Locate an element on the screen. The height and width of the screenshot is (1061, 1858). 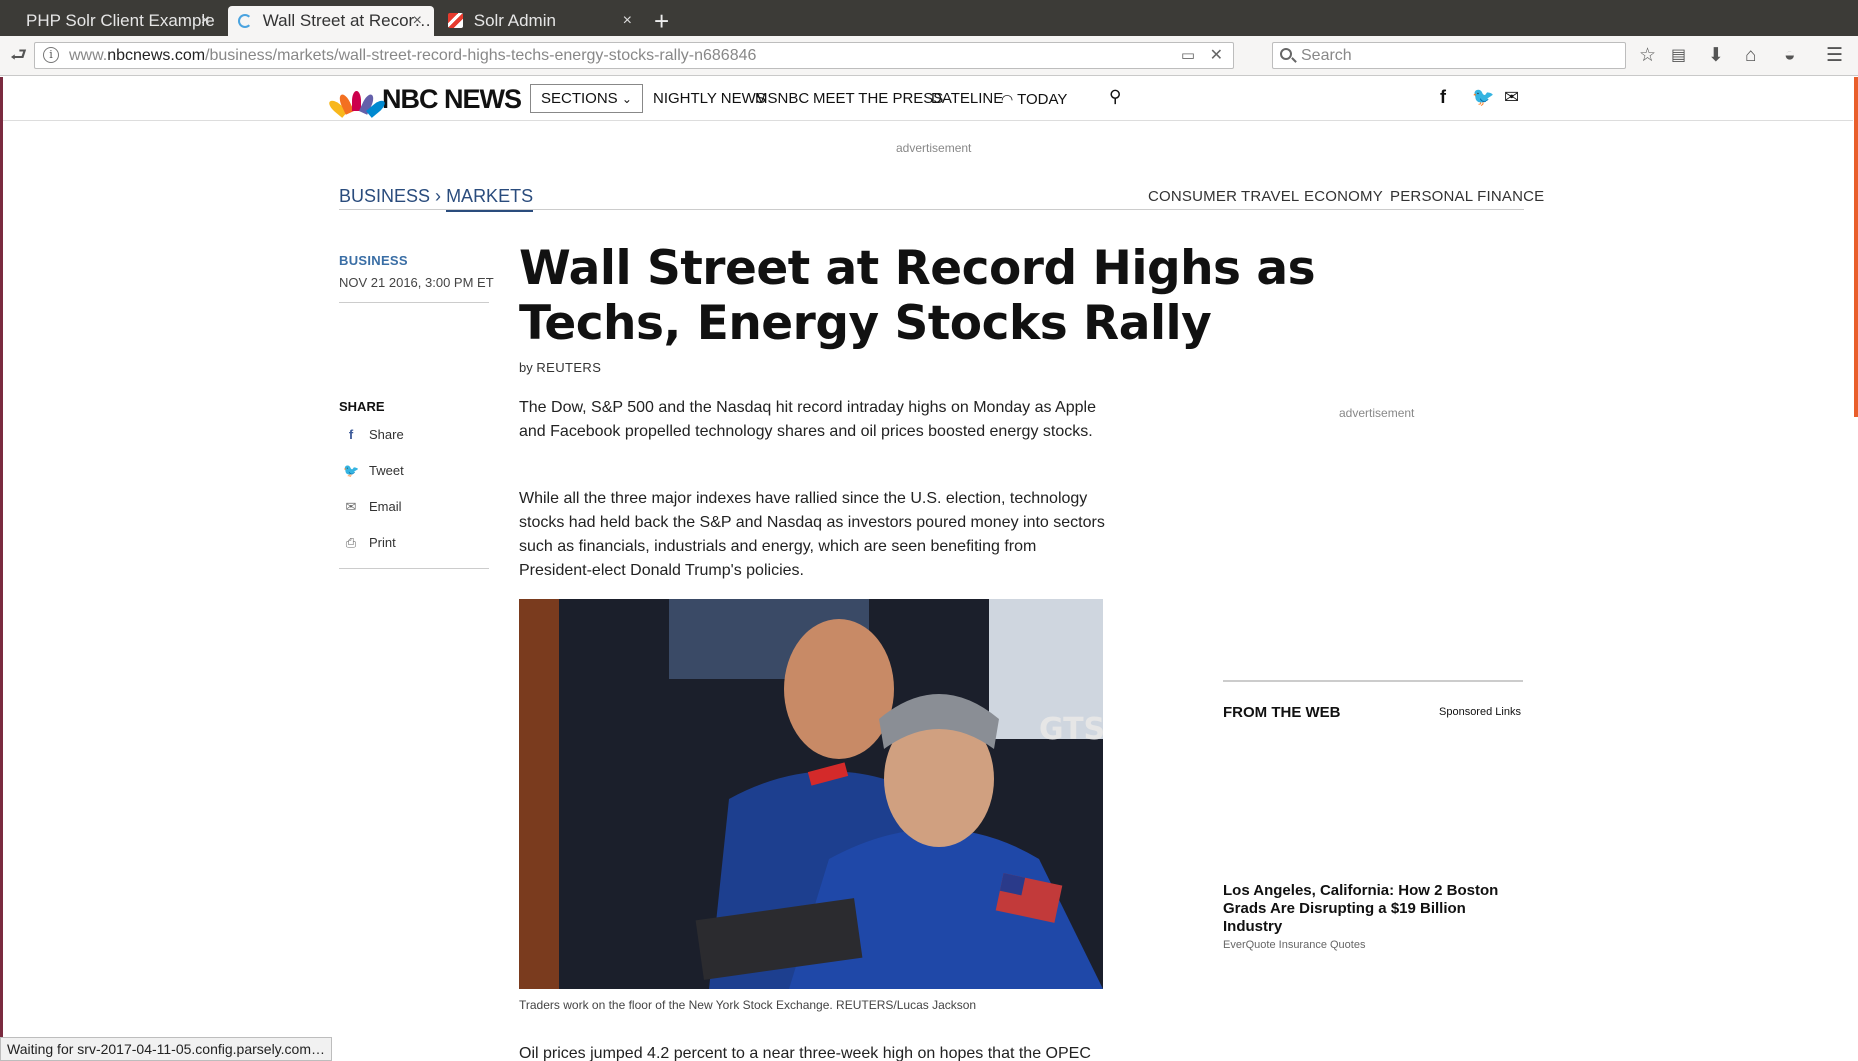
today-rainbow-icon: ◠ is located at coordinates (1007, 99).